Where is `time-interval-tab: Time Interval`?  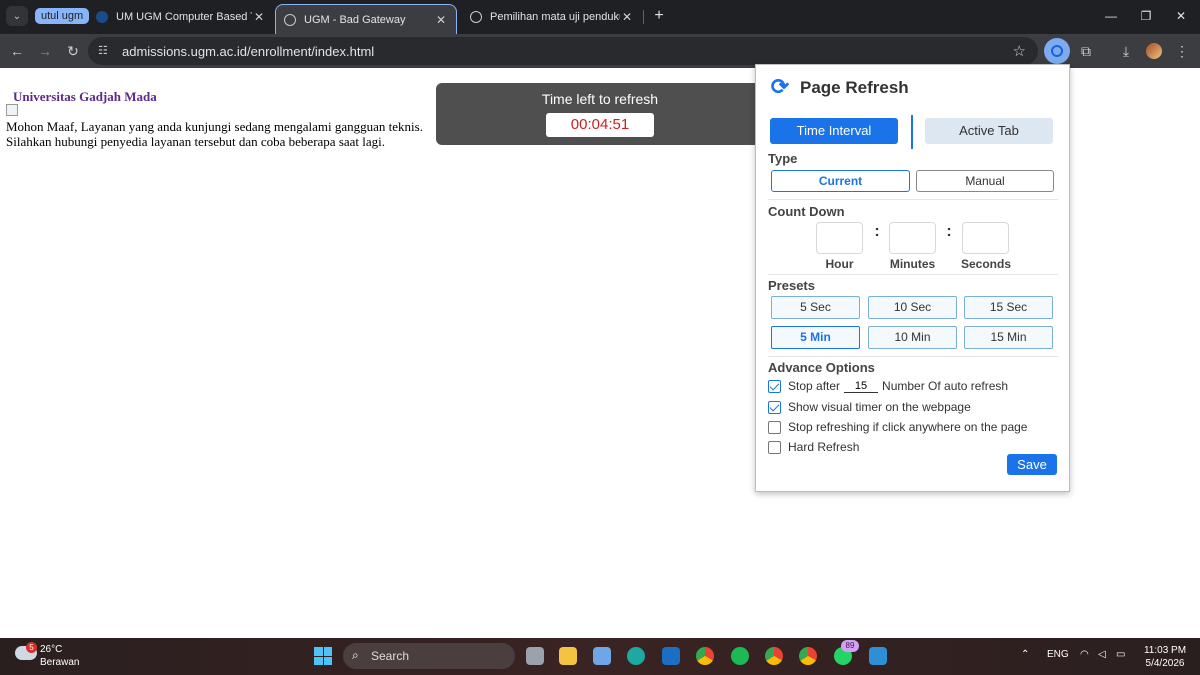 time-interval-tab: Time Interval is located at coordinates (834, 131).